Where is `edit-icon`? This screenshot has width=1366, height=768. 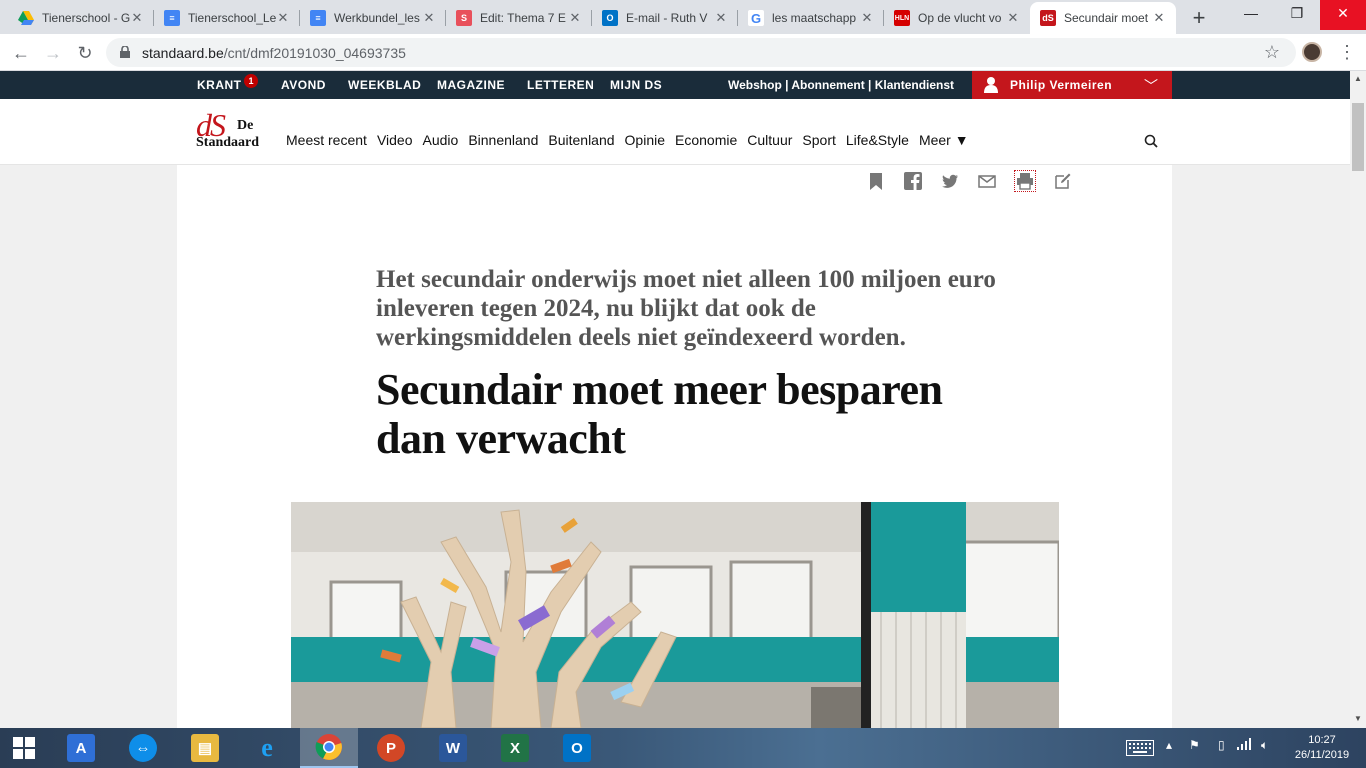
edit-icon is located at coordinates (1063, 181).